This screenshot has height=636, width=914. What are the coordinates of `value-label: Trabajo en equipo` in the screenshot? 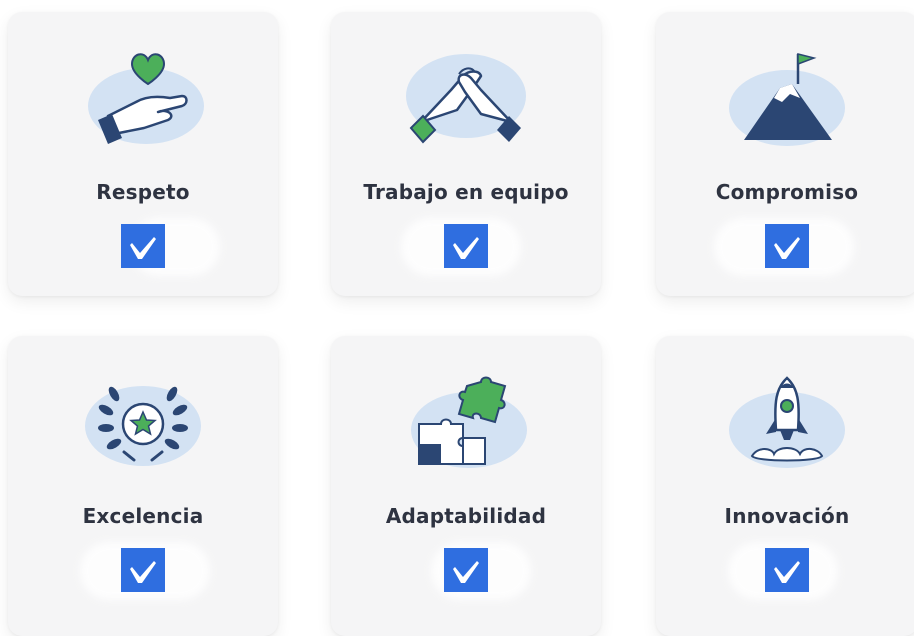 It's located at (466, 192).